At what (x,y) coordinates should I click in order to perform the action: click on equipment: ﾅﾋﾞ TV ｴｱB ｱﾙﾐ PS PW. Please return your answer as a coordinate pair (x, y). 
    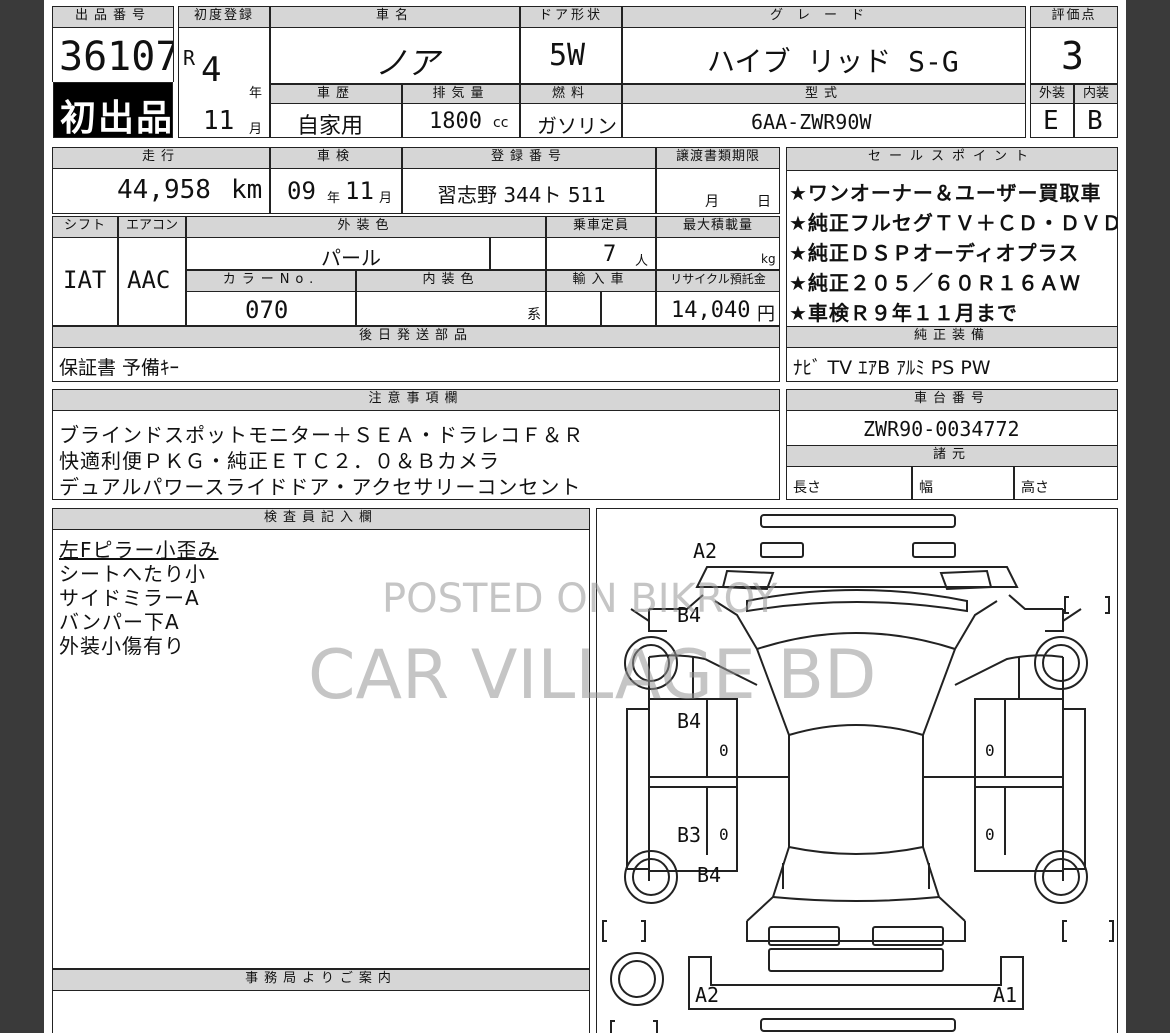
    Looking at the image, I should click on (892, 368).